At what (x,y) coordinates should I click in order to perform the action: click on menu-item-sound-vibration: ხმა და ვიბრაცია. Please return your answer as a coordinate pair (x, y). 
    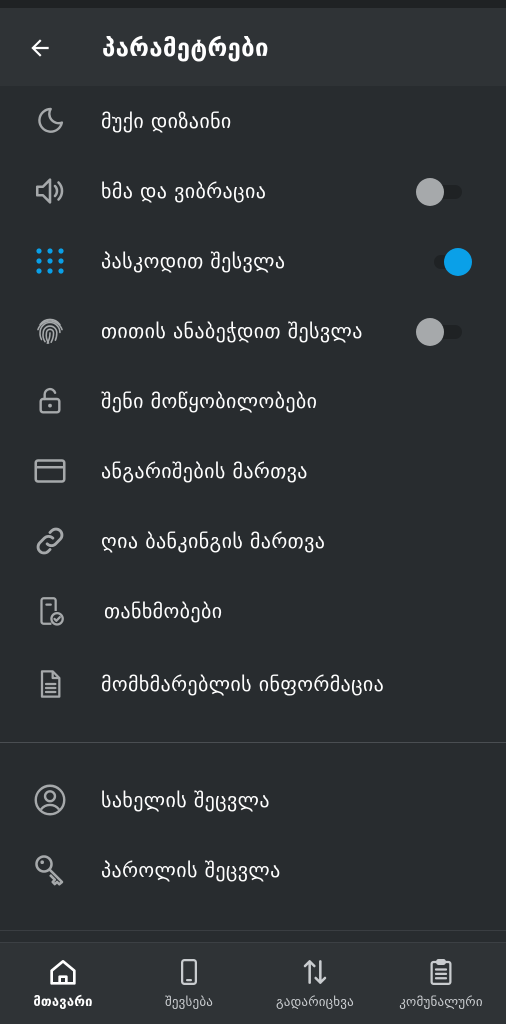
    Looking at the image, I should click on (253, 191).